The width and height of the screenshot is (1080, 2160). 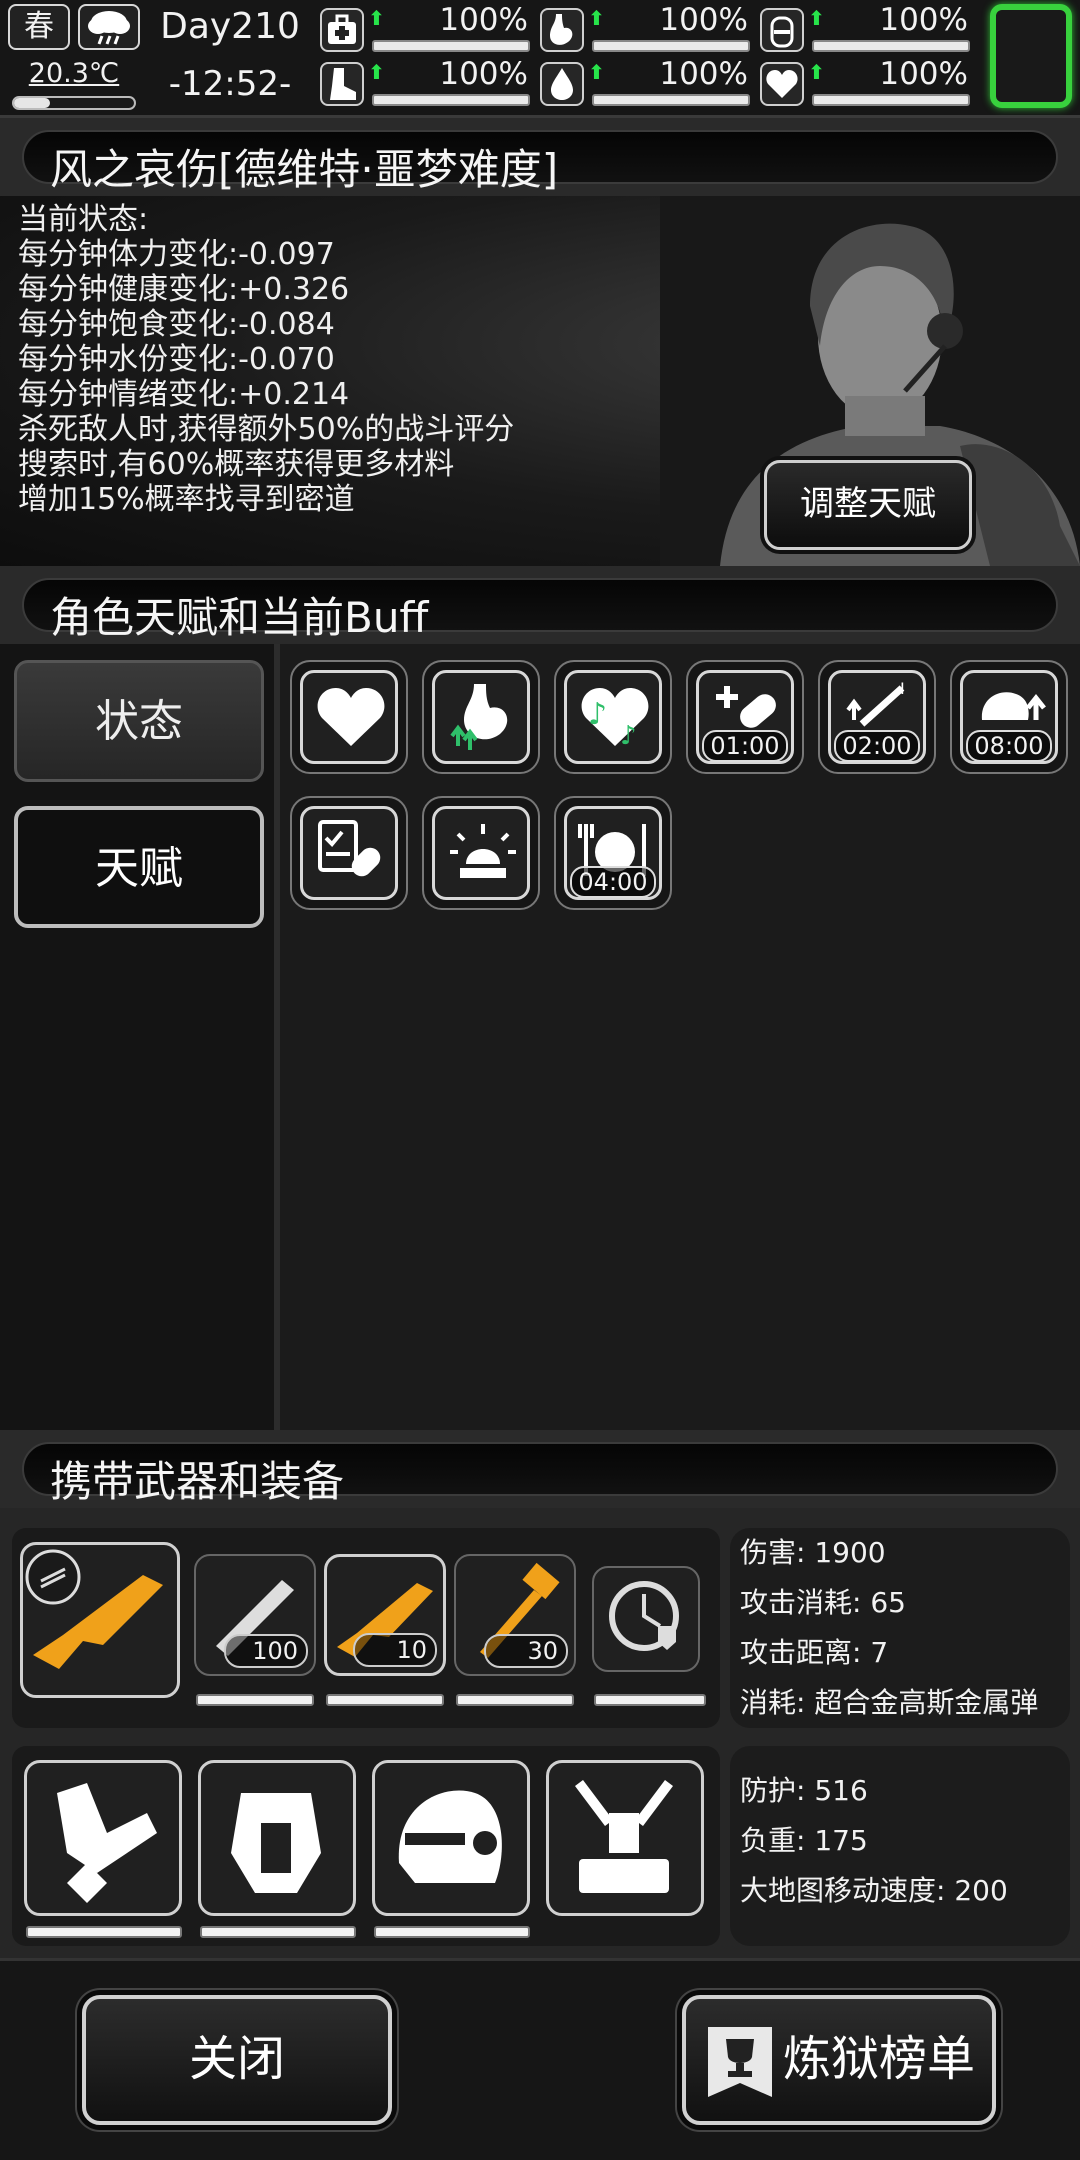 I want to click on weapon-slot-selected: 10, so click(x=385, y=1615).